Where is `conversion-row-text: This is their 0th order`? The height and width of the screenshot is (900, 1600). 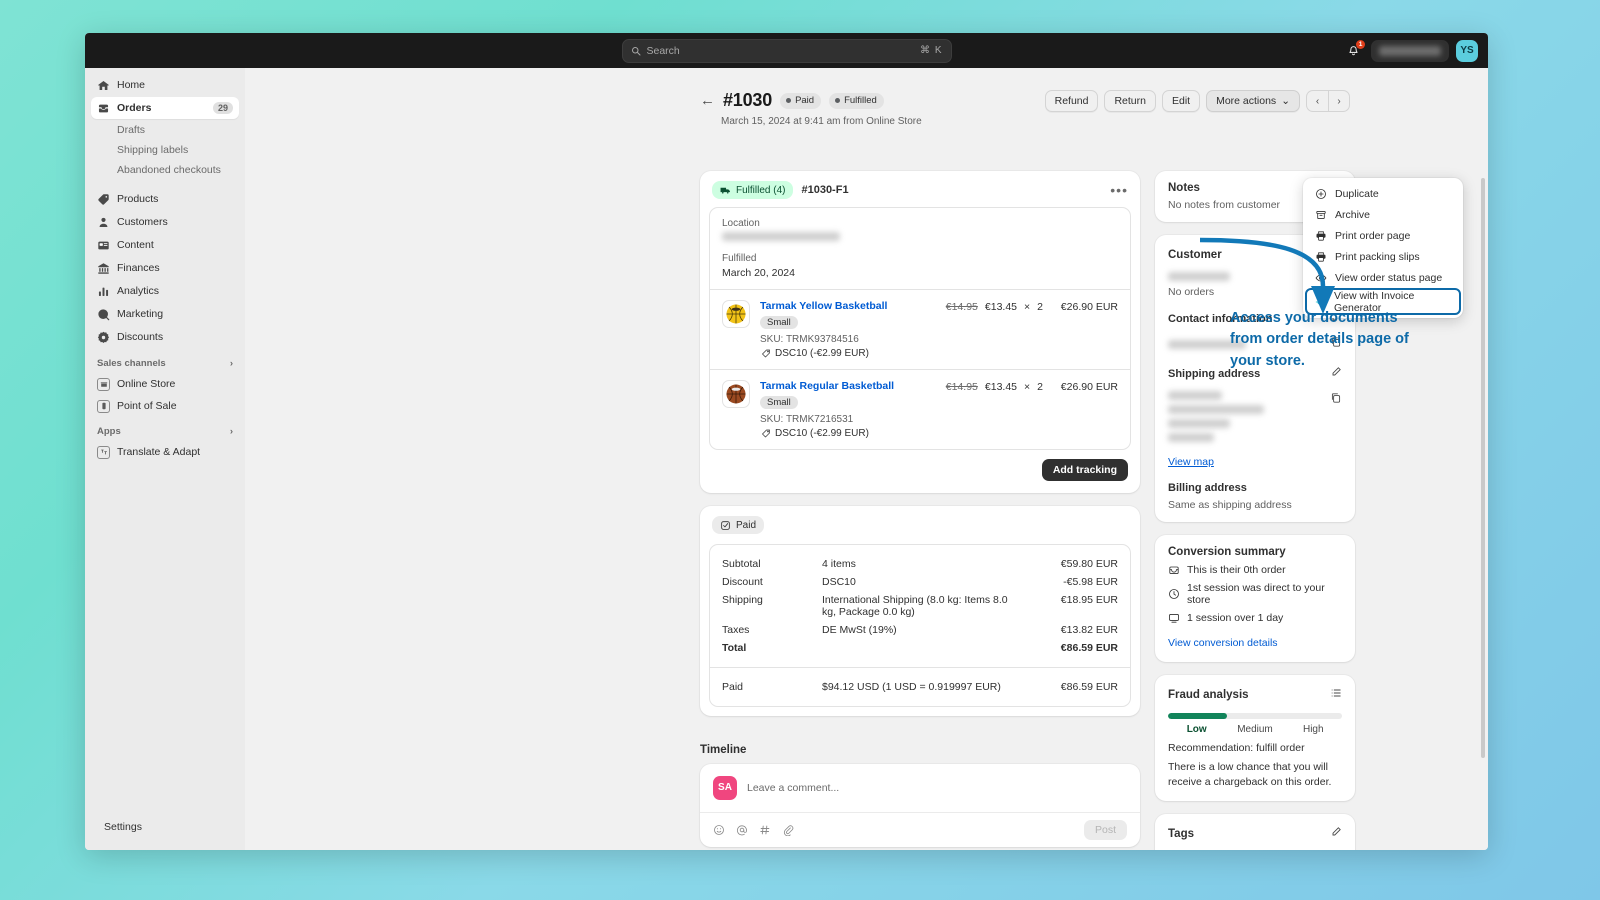 conversion-row-text: This is their 0th order is located at coordinates (1236, 570).